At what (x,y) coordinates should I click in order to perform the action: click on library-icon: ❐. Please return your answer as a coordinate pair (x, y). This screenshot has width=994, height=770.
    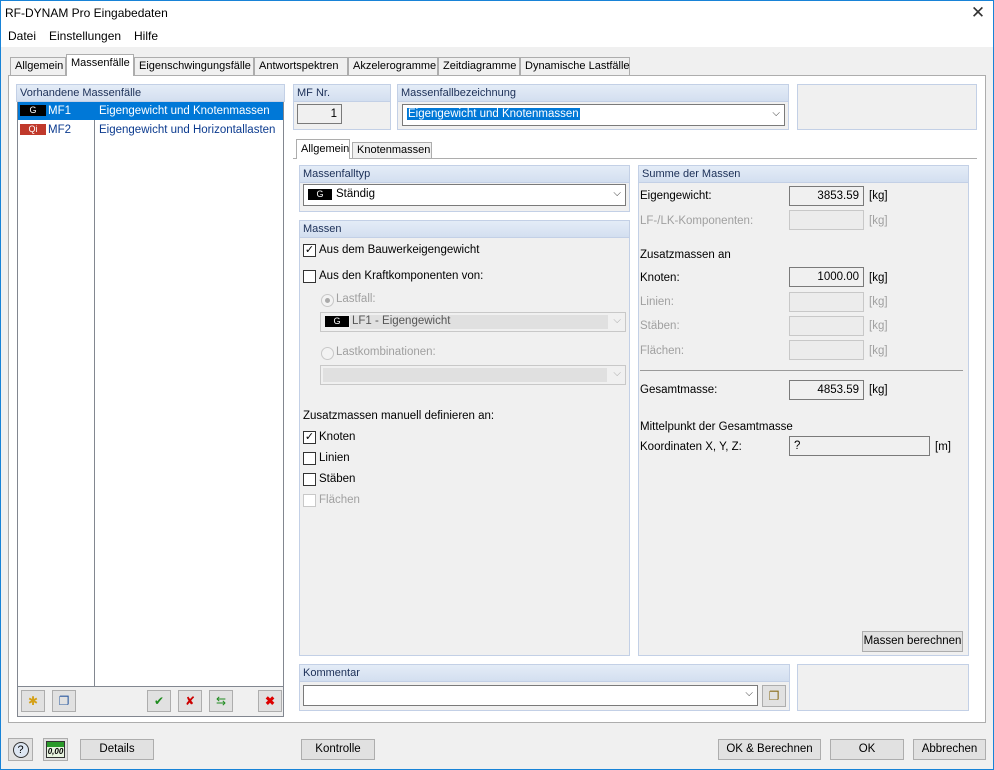
    Looking at the image, I should click on (774, 696).